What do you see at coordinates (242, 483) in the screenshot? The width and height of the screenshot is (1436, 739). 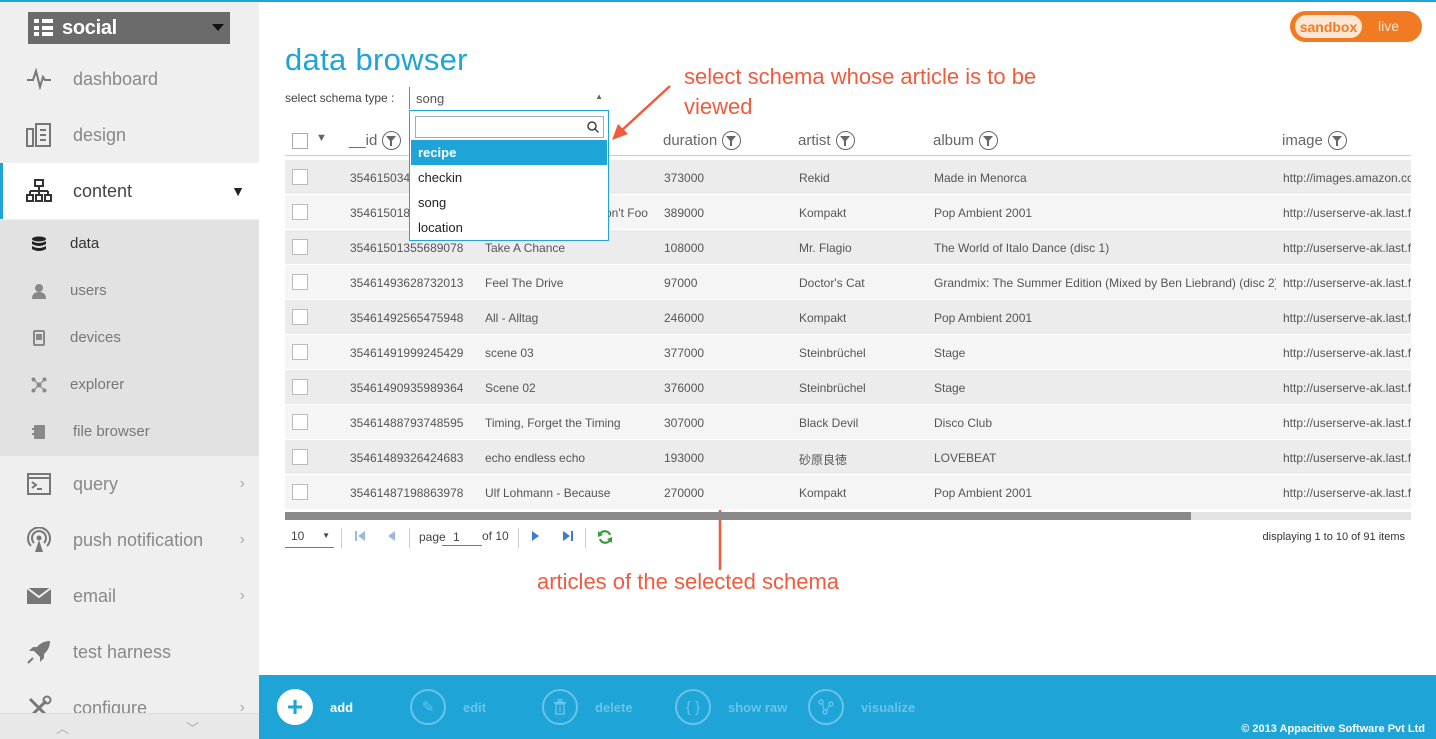 I see `chevron-right-icon: ›` at bounding box center [242, 483].